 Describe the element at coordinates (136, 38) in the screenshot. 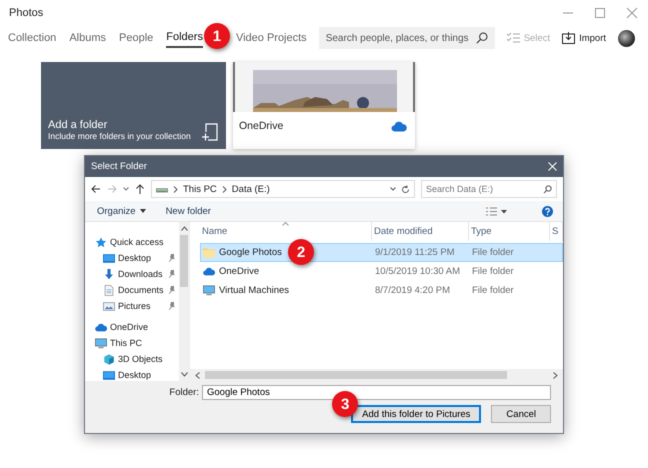

I see `tab: People` at that location.